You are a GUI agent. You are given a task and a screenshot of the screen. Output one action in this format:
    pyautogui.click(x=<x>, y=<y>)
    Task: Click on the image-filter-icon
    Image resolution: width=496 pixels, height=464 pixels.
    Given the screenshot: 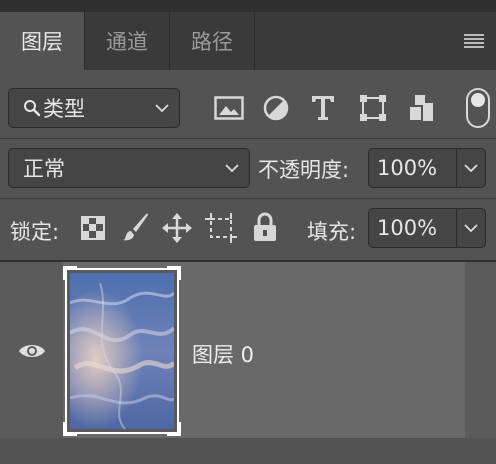 What is the action you would take?
    pyautogui.click(x=229, y=108)
    